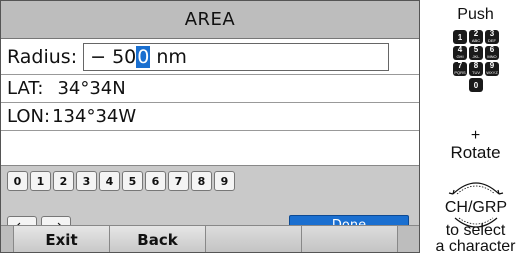 The width and height of the screenshot is (531, 257). Describe the element at coordinates (475, 135) in the screenshot. I see `plus-label: +` at that location.